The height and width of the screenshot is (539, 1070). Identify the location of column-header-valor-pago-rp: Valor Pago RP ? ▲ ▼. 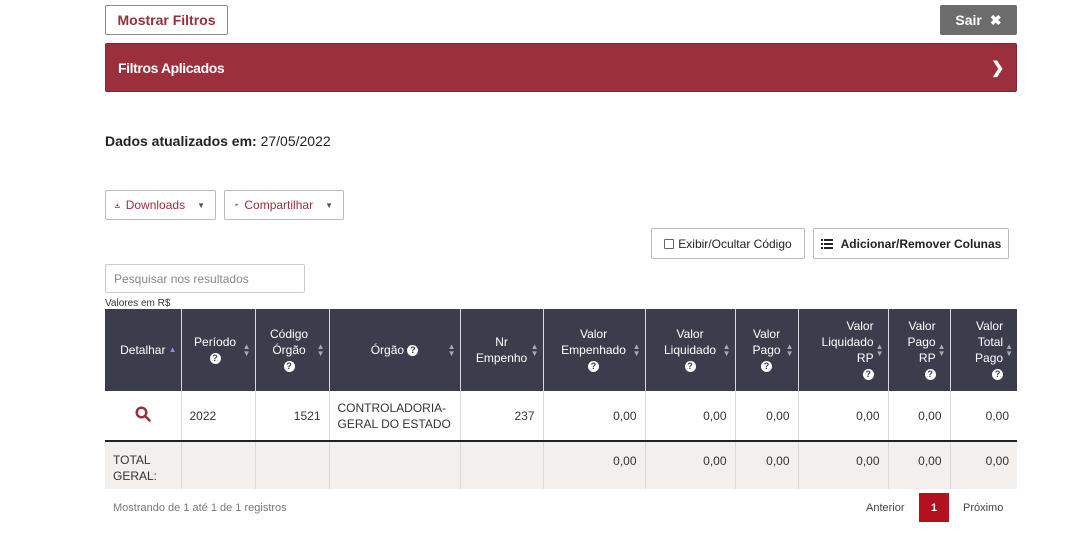
(919, 350).